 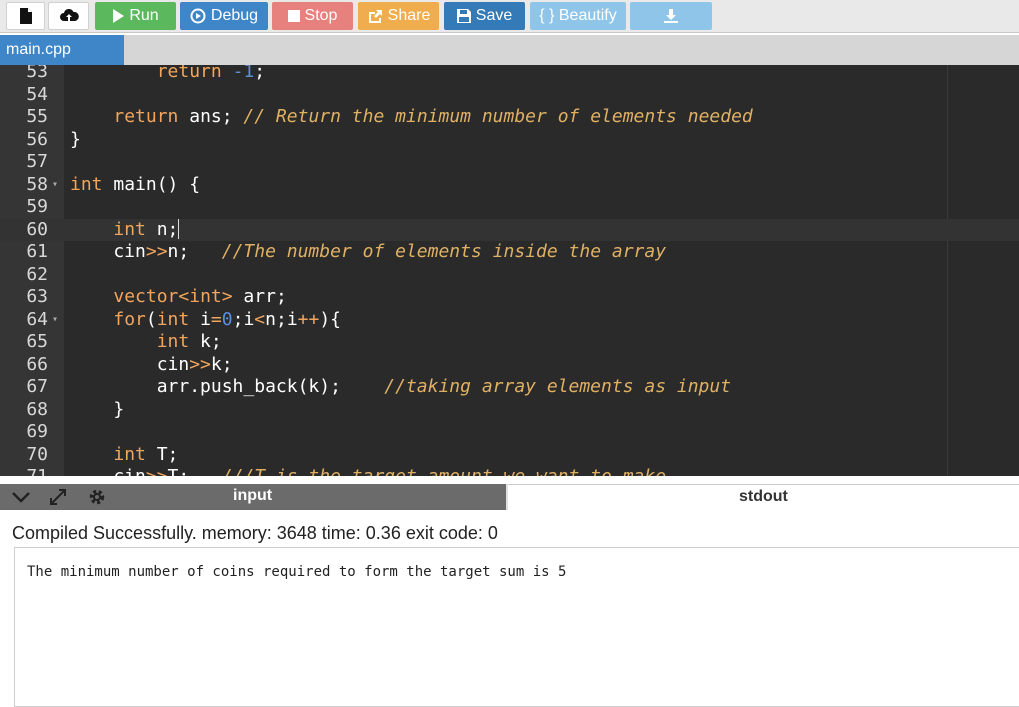 I want to click on line-number: 61, so click(x=37, y=251).